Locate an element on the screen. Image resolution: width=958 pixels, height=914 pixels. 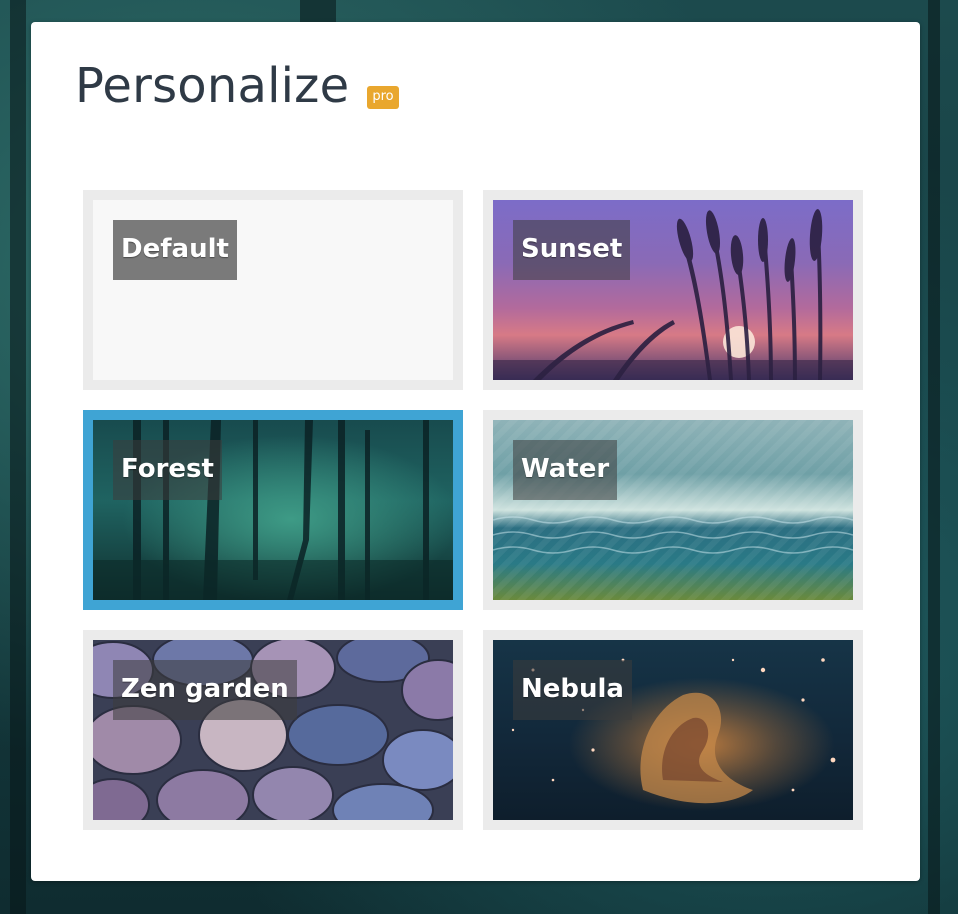
theme-tile-water: Water is located at coordinates (673, 510).